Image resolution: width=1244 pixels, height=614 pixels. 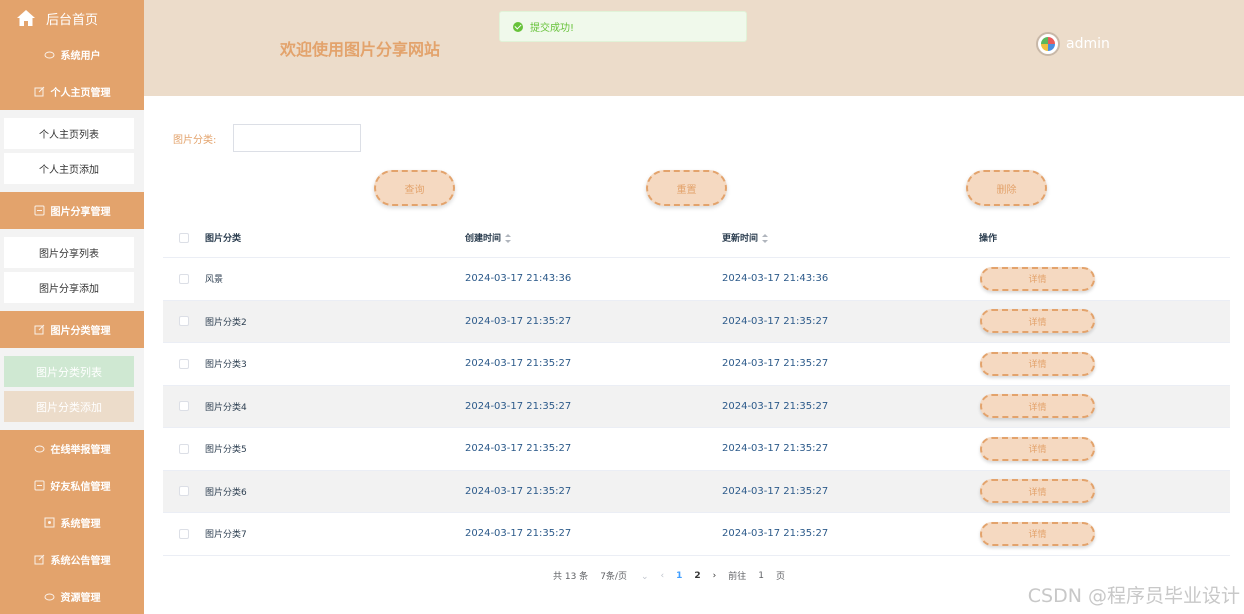 I want to click on user-menu: admin, so click(x=1073, y=44).